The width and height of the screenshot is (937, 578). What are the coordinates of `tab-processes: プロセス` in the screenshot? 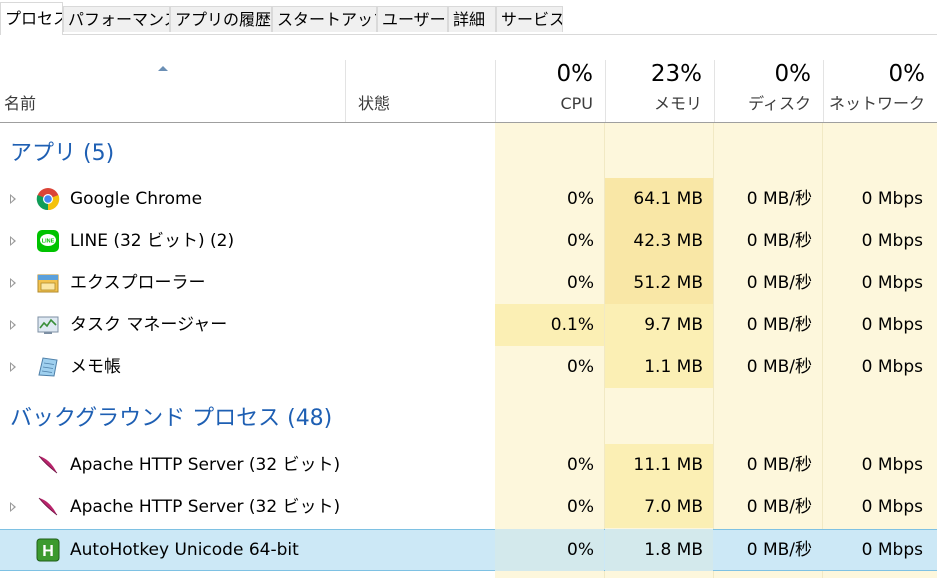 It's located at (31, 18).